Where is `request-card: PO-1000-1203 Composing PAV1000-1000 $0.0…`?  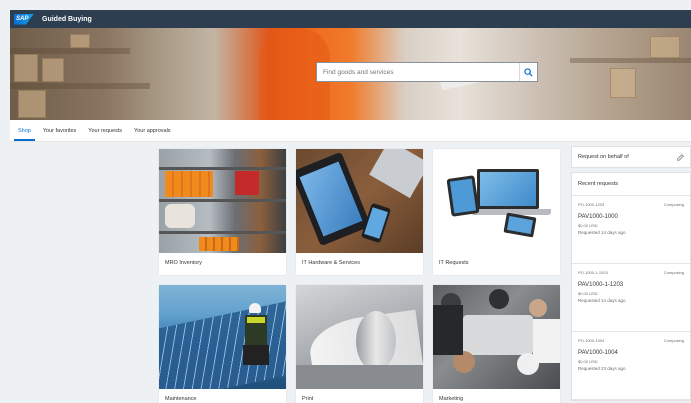 request-card: PO-1000-1203 Composing PAV1000-1000 $0.0… is located at coordinates (631, 230).